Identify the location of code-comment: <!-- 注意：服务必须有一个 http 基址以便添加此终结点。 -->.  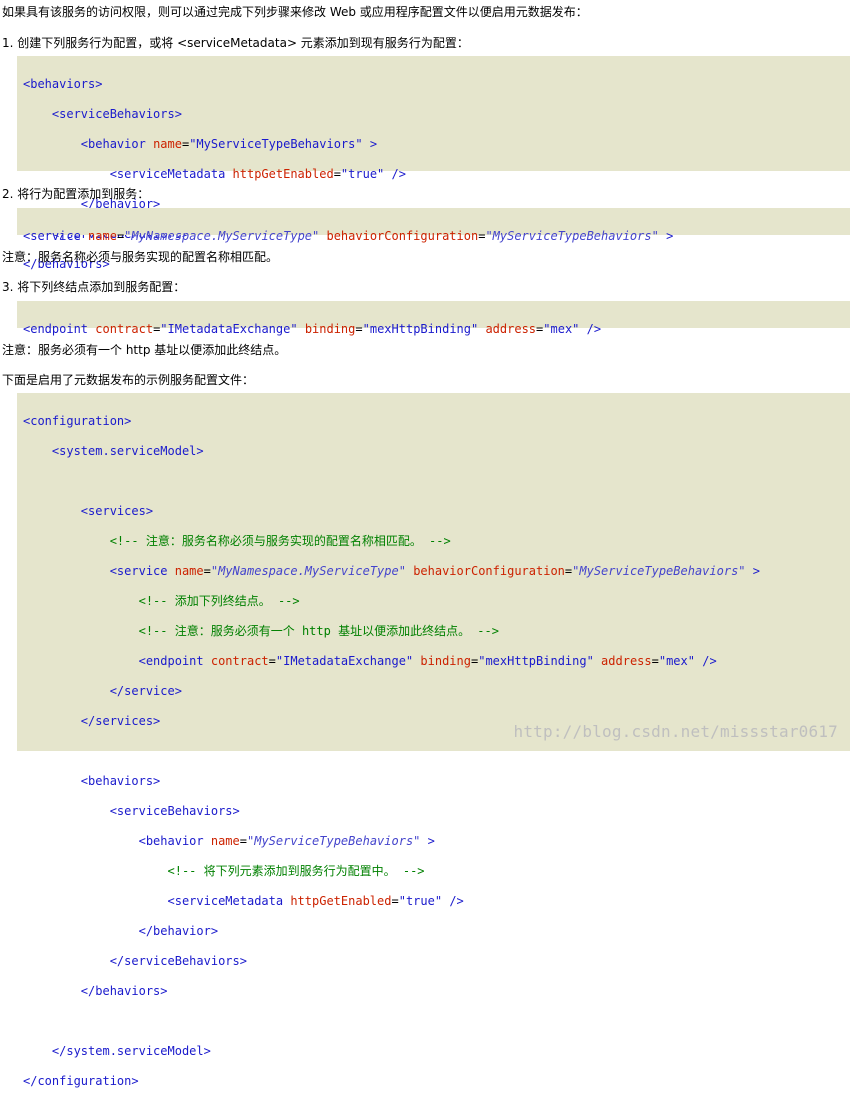
(318, 631).